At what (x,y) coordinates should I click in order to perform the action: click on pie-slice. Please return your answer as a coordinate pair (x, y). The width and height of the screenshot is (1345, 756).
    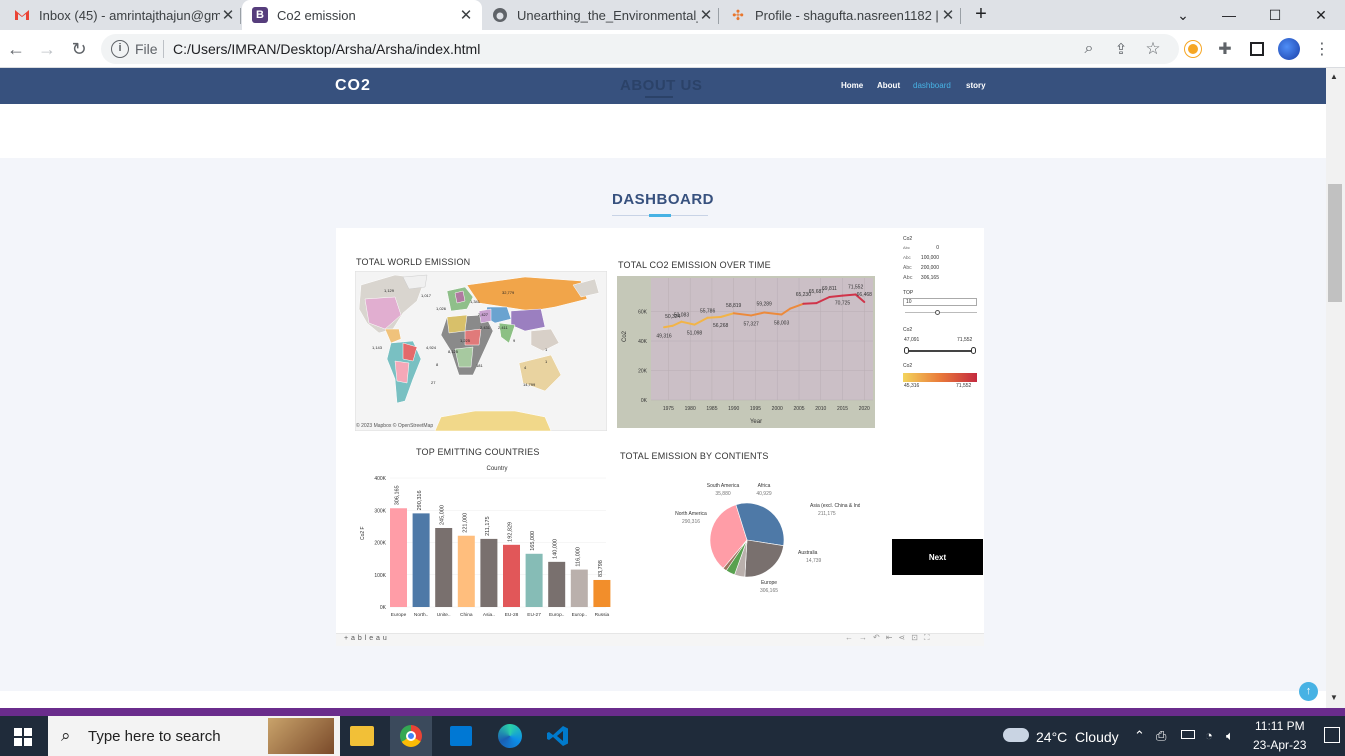
    Looking at the image, I should click on (764, 558).